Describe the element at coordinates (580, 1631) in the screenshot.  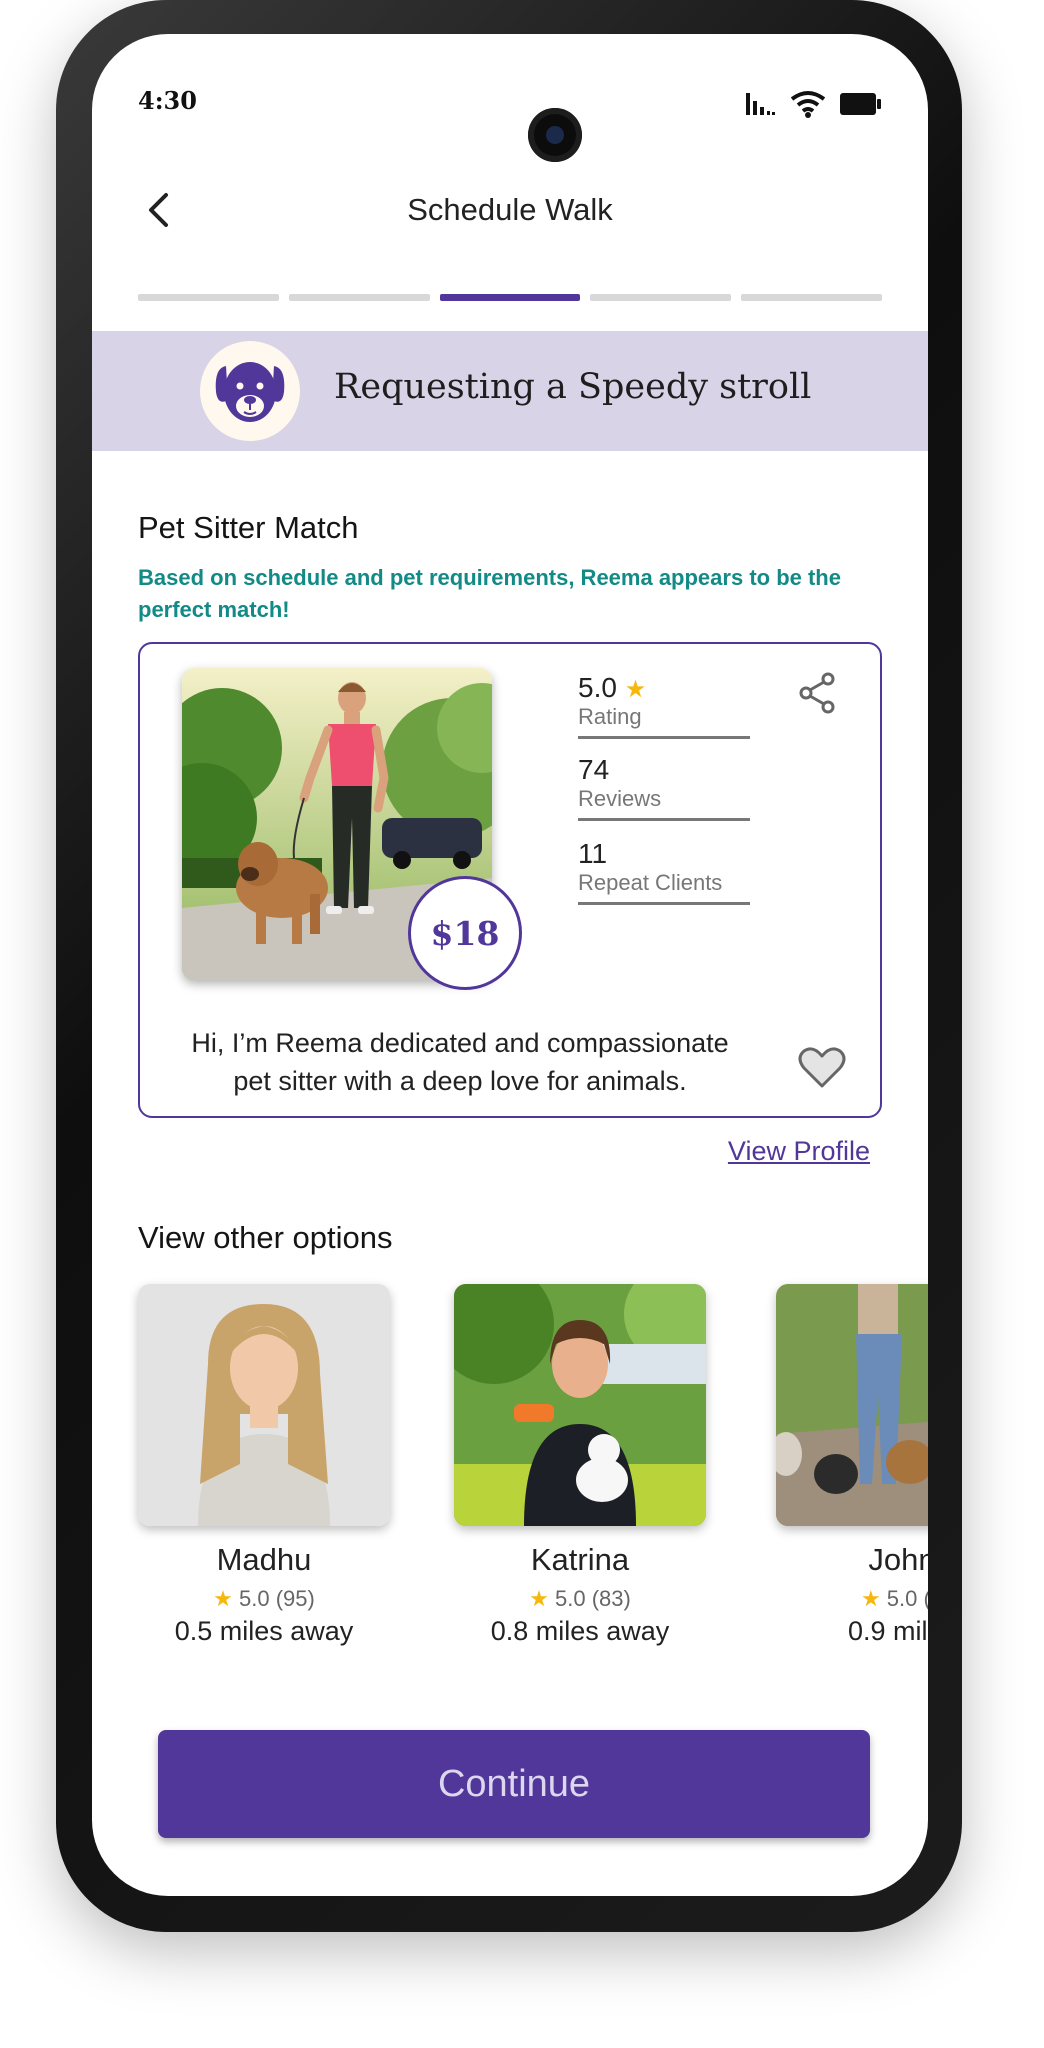
I see `option-distance: 0.8 miles away` at that location.